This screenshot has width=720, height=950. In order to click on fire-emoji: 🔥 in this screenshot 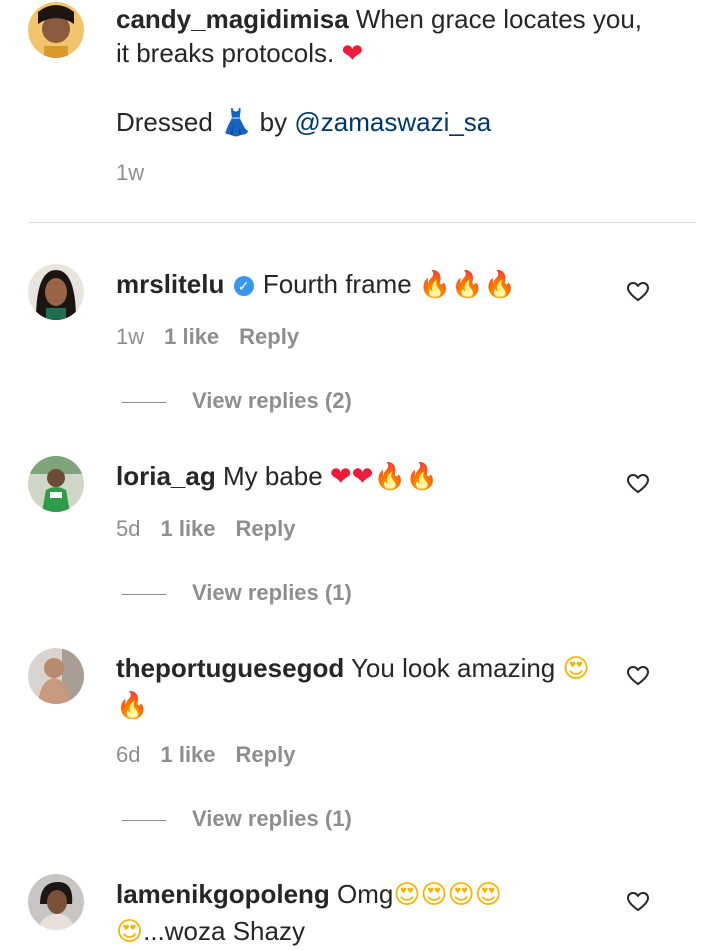, I will do `click(132, 706)`.